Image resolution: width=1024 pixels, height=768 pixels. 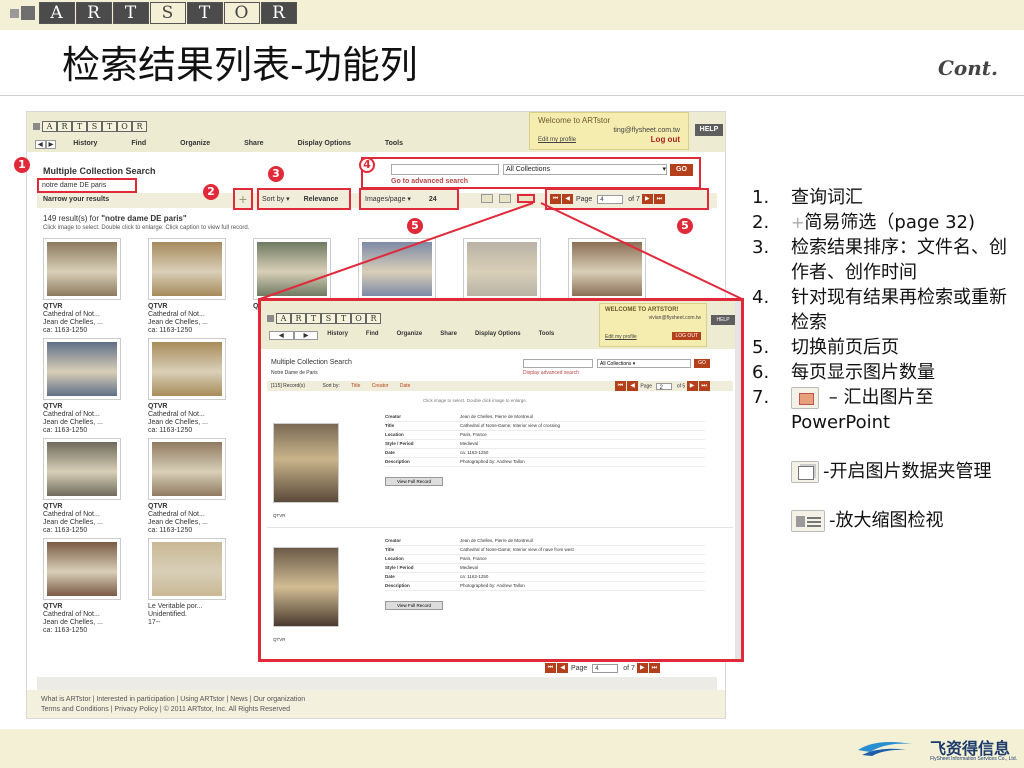 I want to click on last-page-button: ⏭, so click(x=659, y=199).